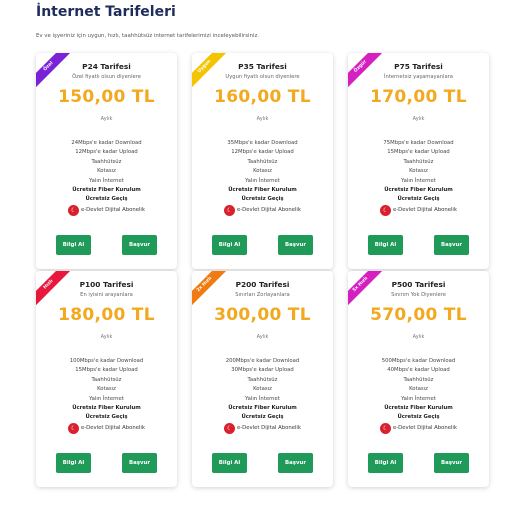 The height and width of the screenshot is (510, 512). I want to click on plan-price: 150,00 TL, so click(106, 97).